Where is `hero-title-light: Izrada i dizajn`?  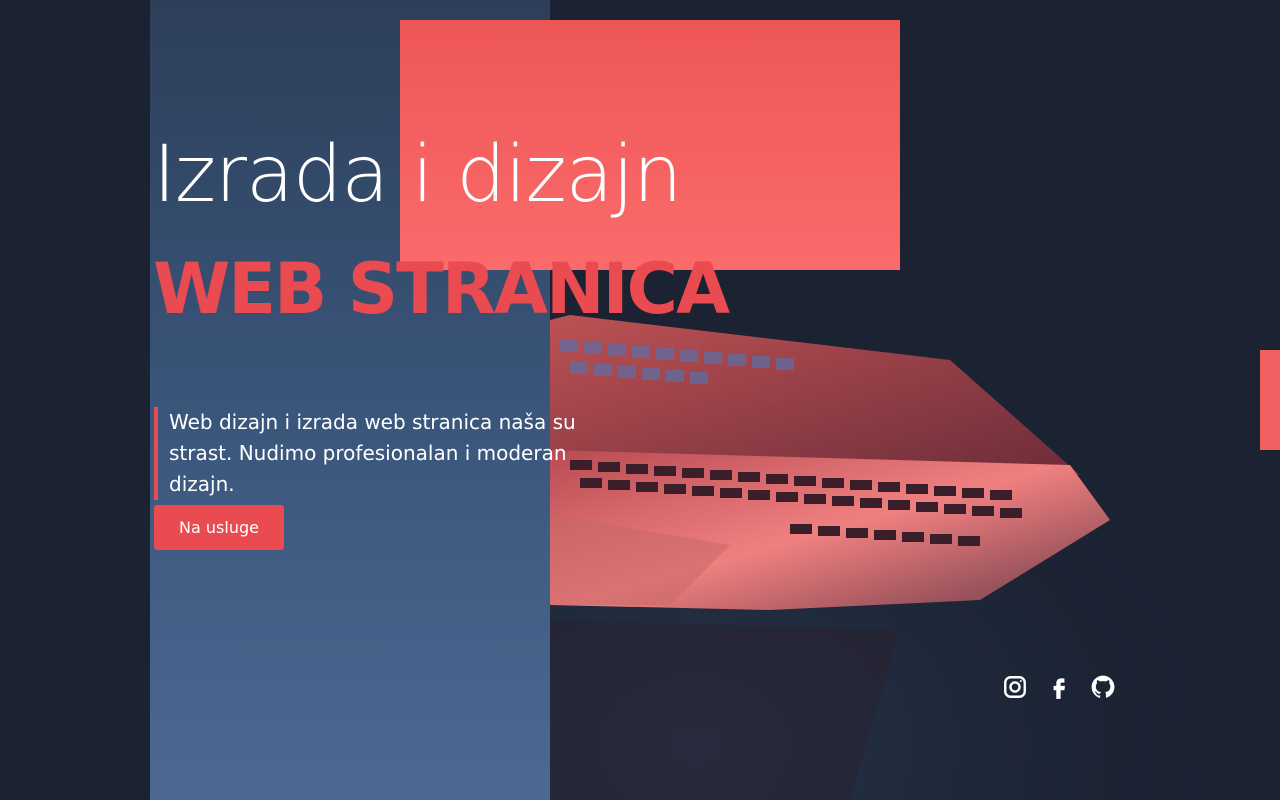 hero-title-light: Izrada i dizajn is located at coordinates (417, 175).